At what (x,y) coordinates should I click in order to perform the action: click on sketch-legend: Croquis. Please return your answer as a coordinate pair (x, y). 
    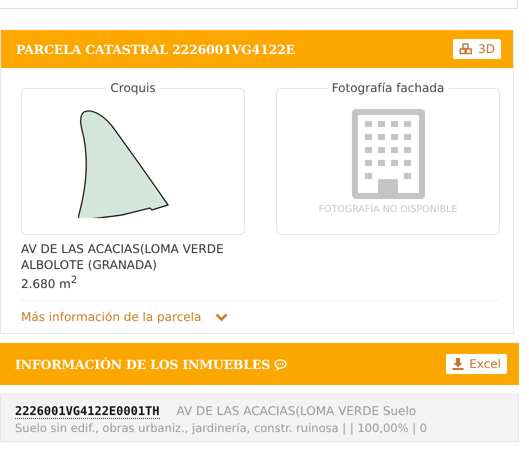
    Looking at the image, I should click on (133, 88).